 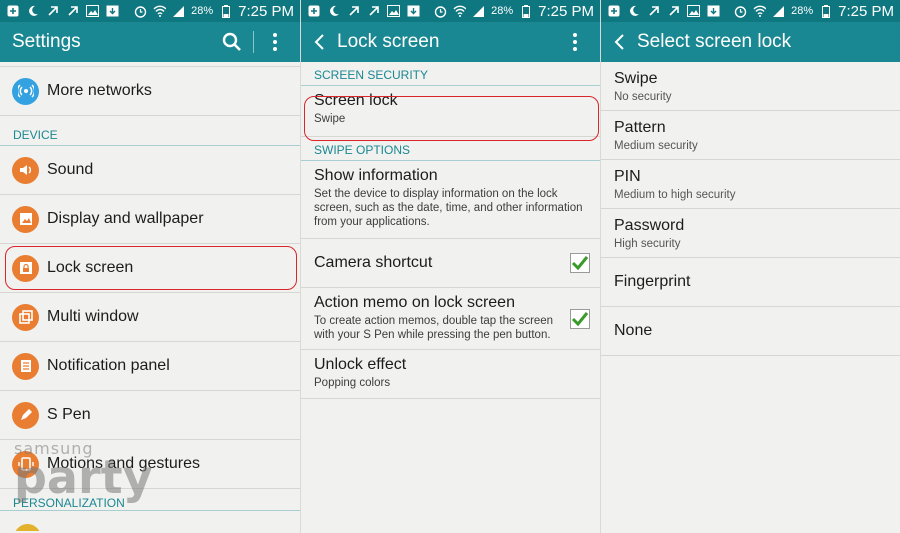 I want to click on lock-option-title: PIN, so click(x=627, y=176).